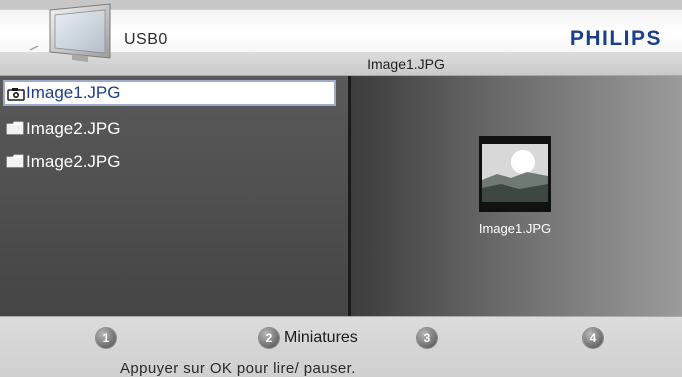  Describe the element at coordinates (169, 93) in the screenshot. I see `file-item-image1: Image1.JPG` at that location.